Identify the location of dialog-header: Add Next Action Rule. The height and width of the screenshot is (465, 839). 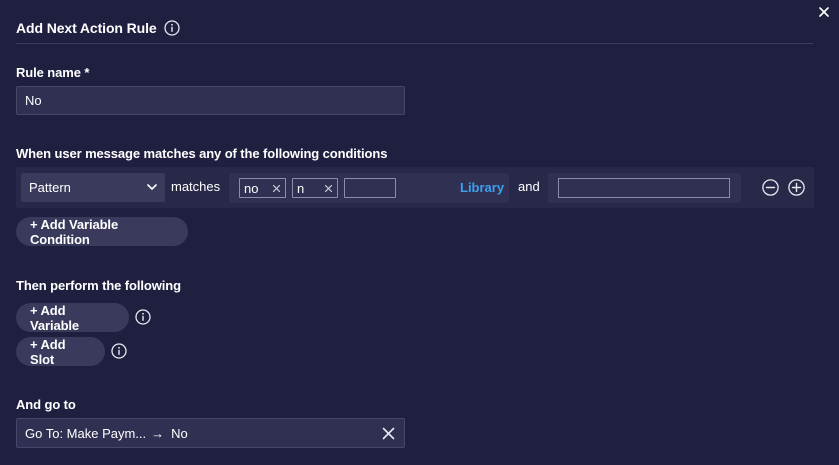
(98, 28).